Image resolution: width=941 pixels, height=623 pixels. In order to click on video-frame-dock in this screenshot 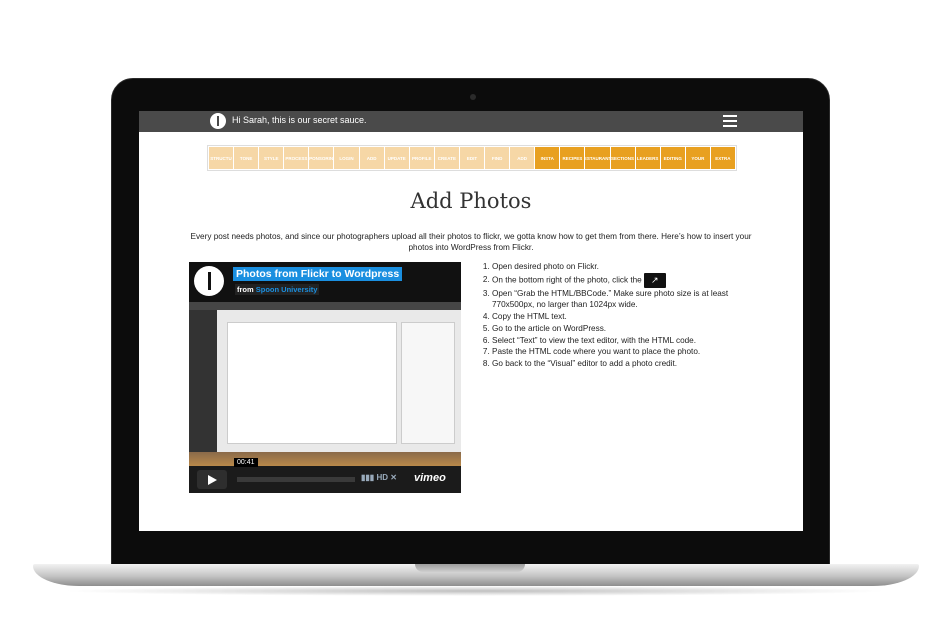, I will do `click(325, 459)`.